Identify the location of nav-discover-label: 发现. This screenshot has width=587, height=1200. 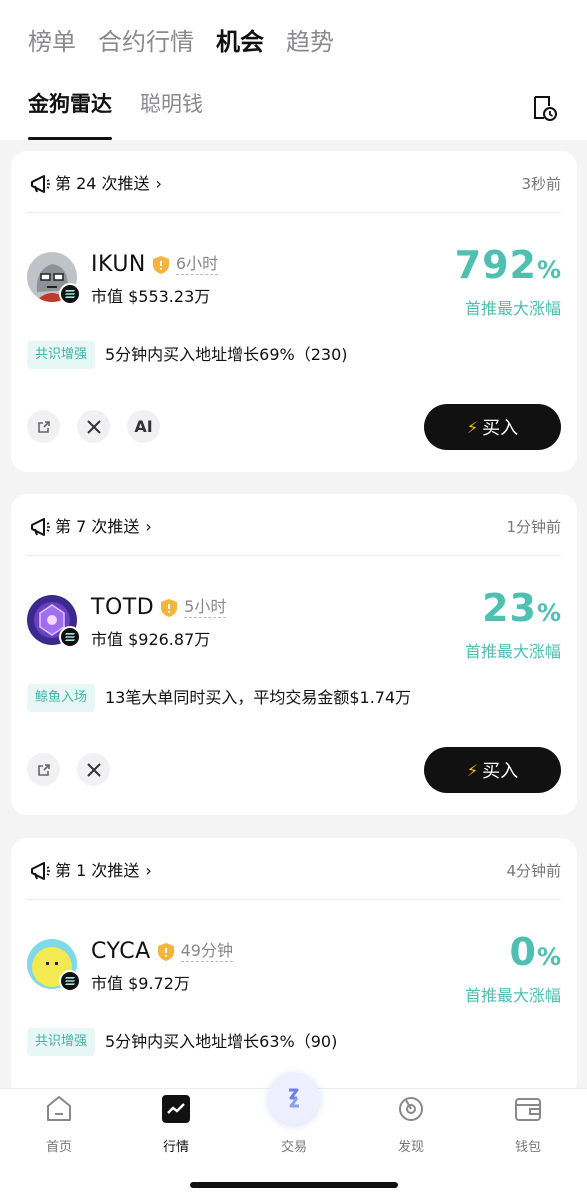
(410, 1147).